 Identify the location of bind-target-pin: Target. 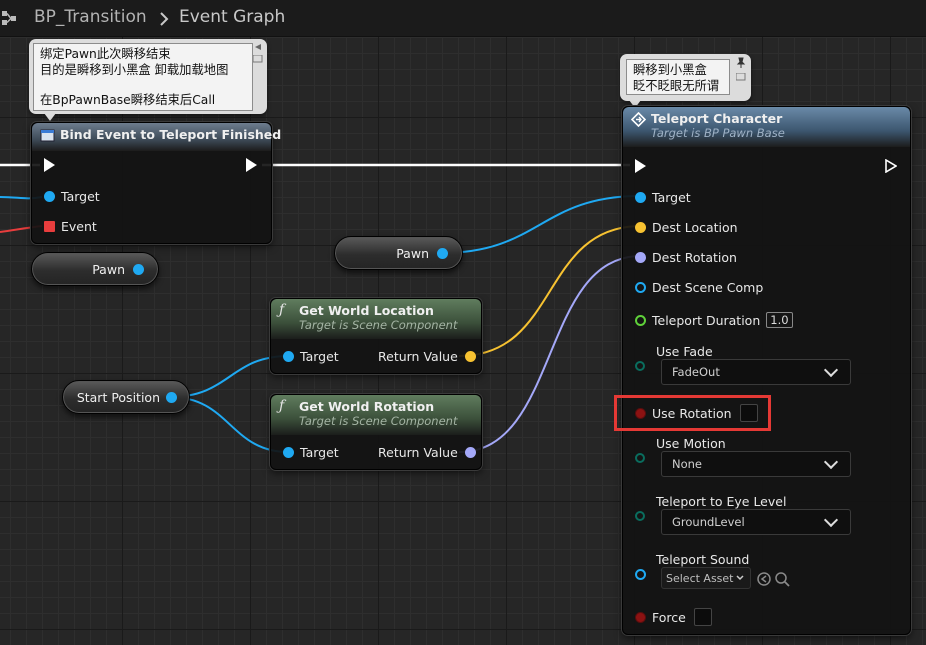
(72, 196).